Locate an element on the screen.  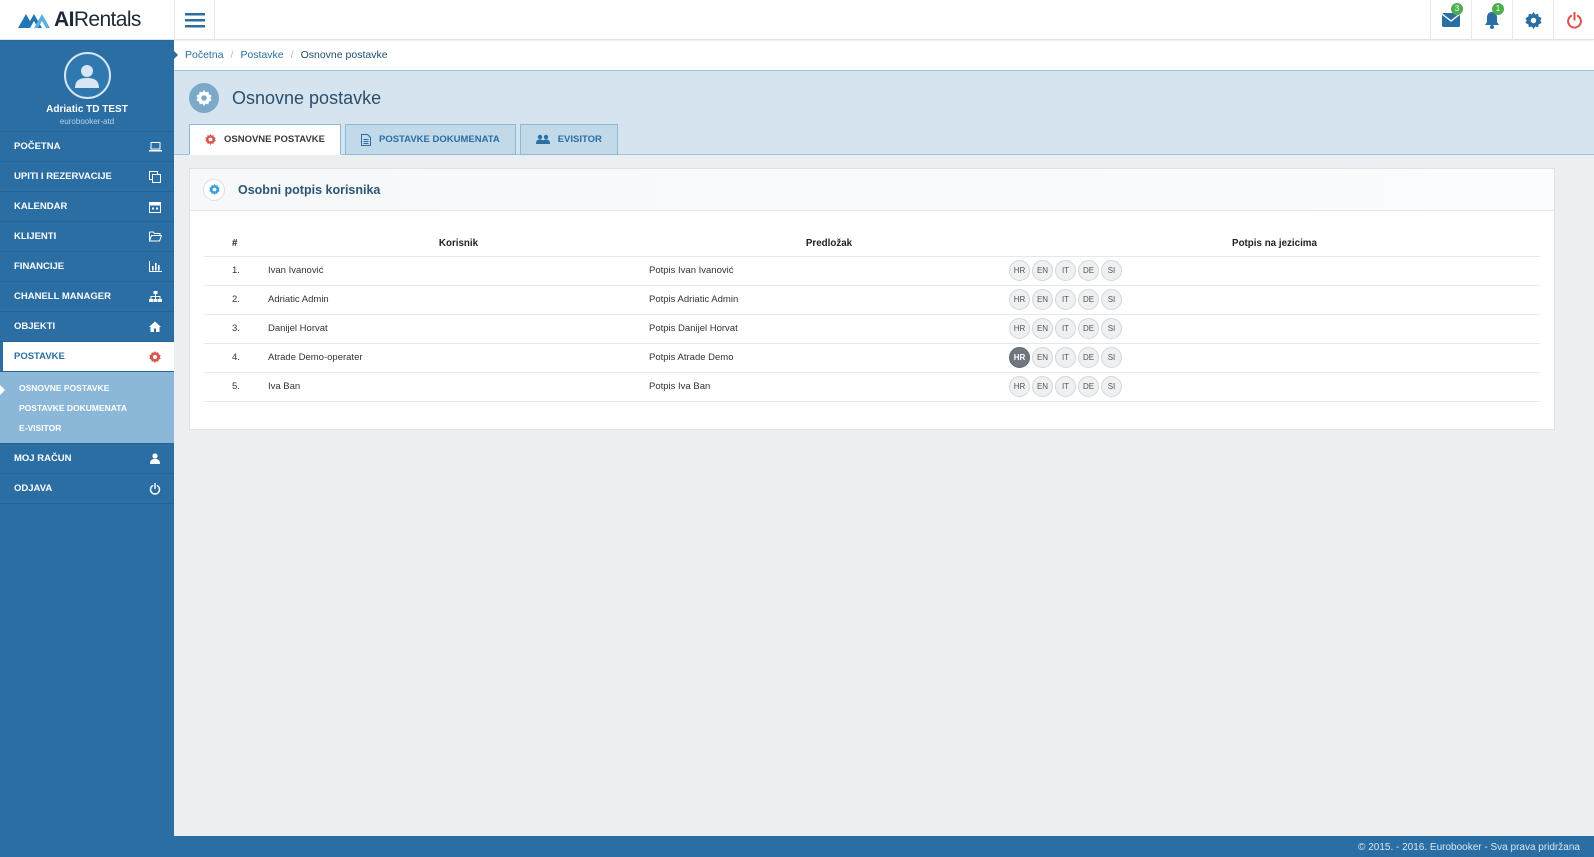
page-title-group: Osnovne postavke is located at coordinates (285, 98).